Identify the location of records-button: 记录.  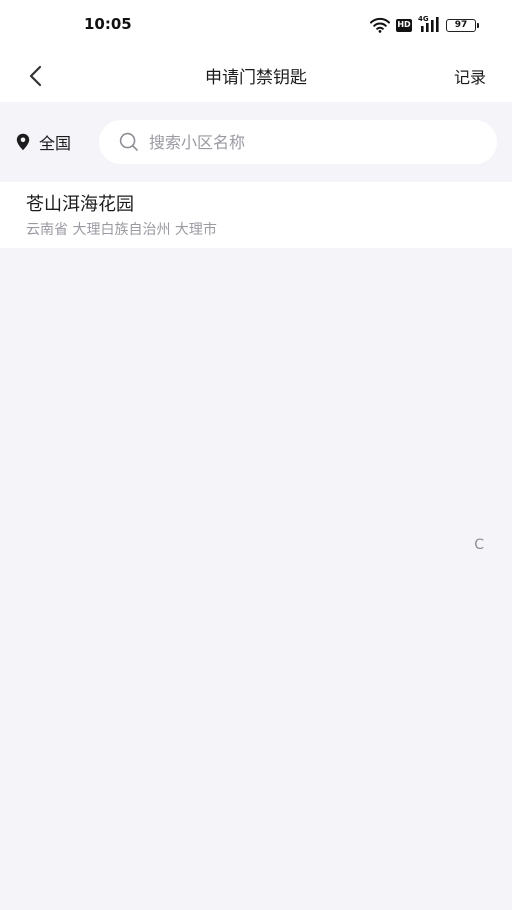
(470, 76).